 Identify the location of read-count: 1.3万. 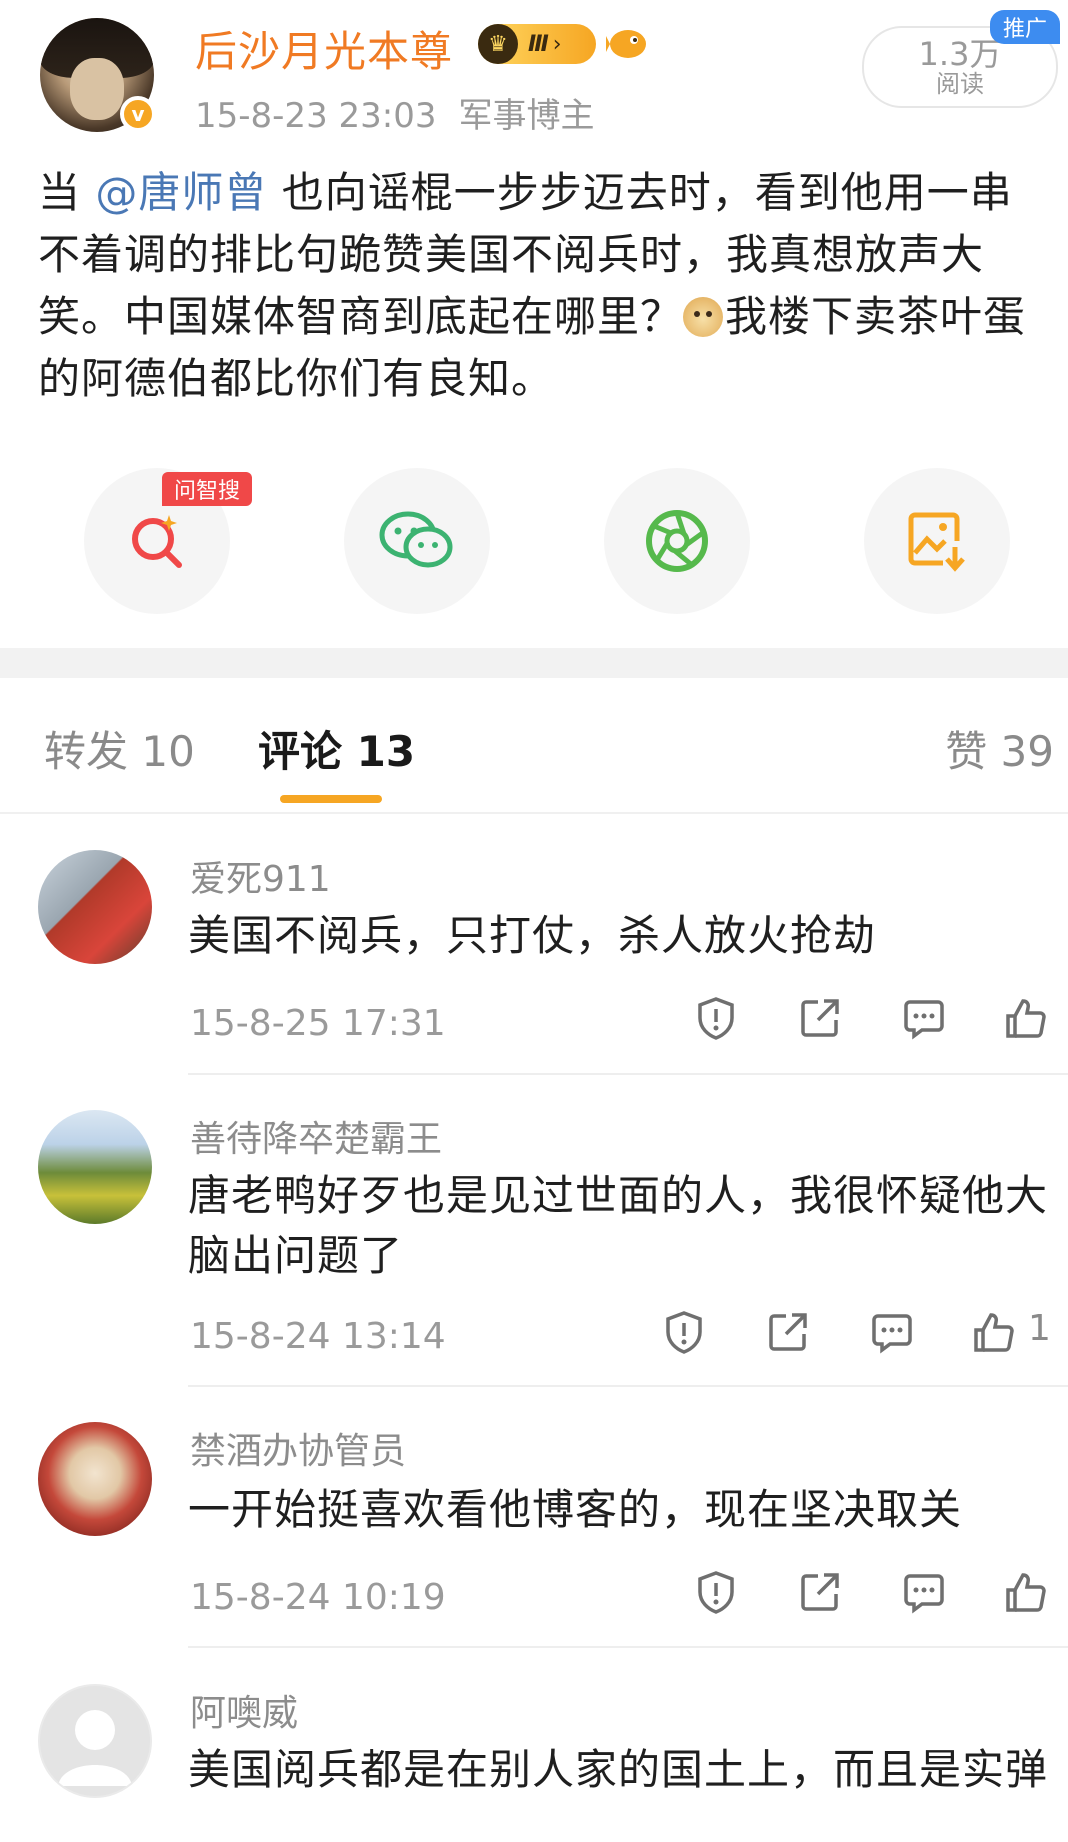
(960, 54).